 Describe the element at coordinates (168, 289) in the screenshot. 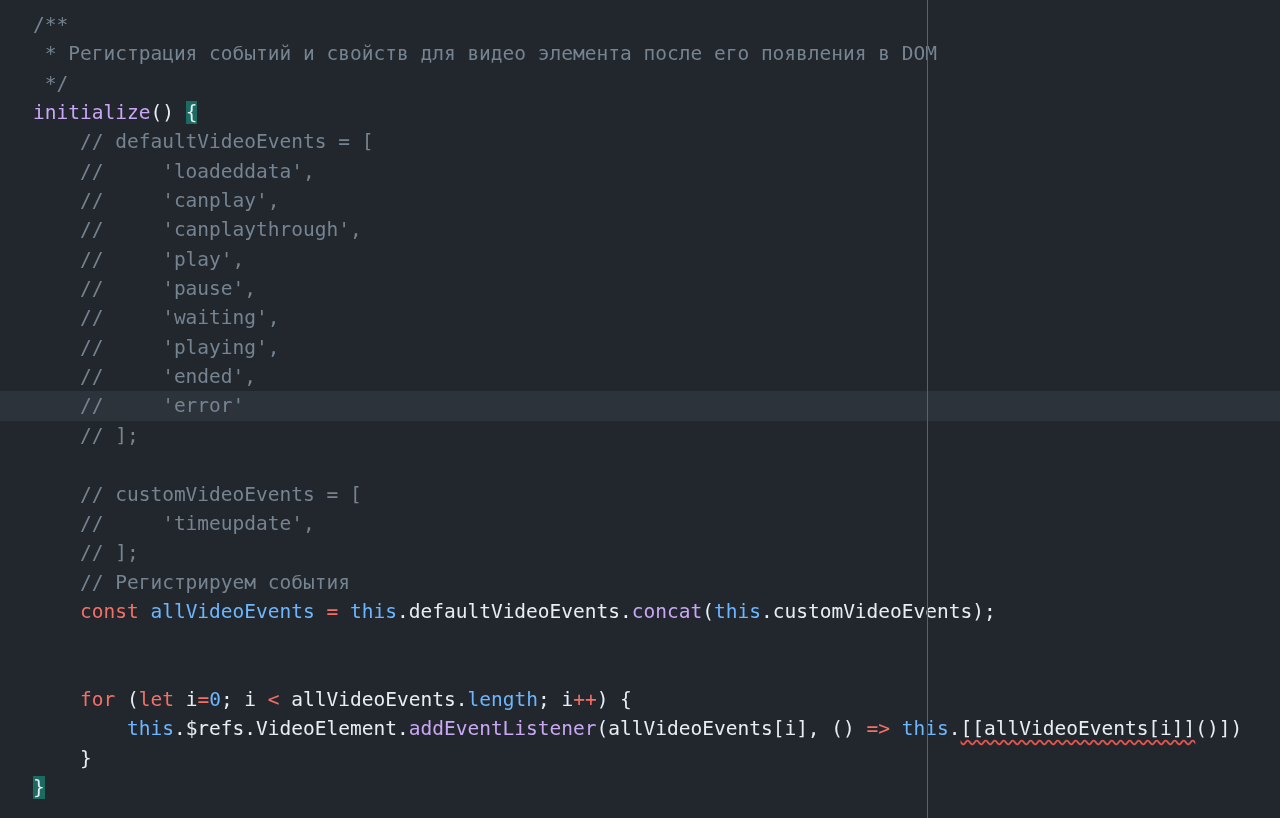

I see `code-line: // 'pause',` at that location.